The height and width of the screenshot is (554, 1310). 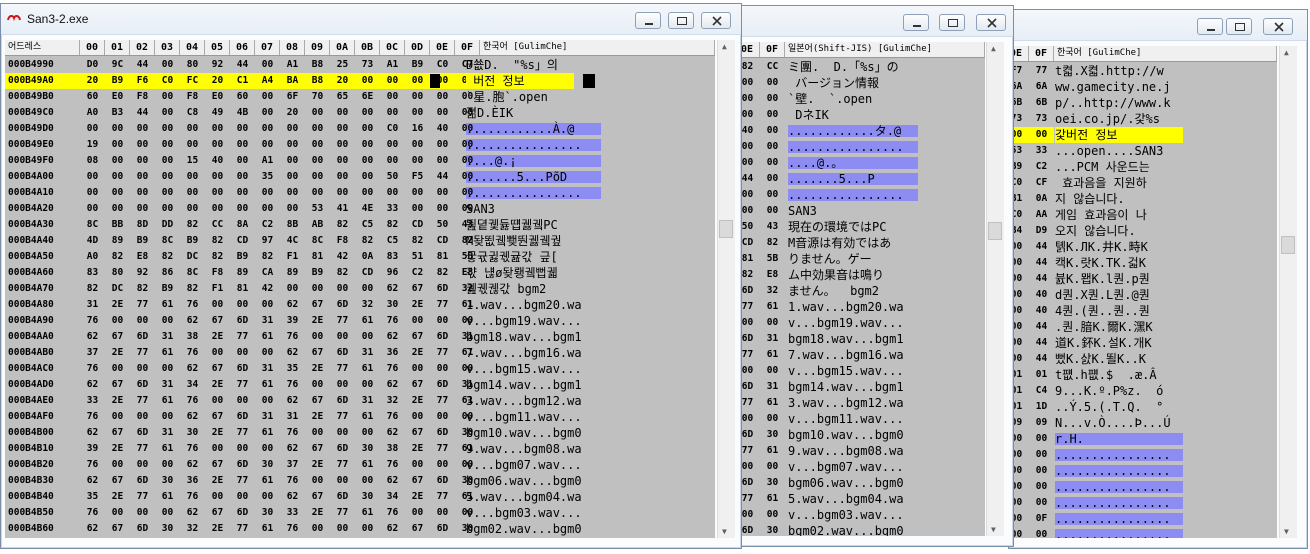 What do you see at coordinates (1041, 119) in the screenshot?
I see `hex-byte: 73` at bounding box center [1041, 119].